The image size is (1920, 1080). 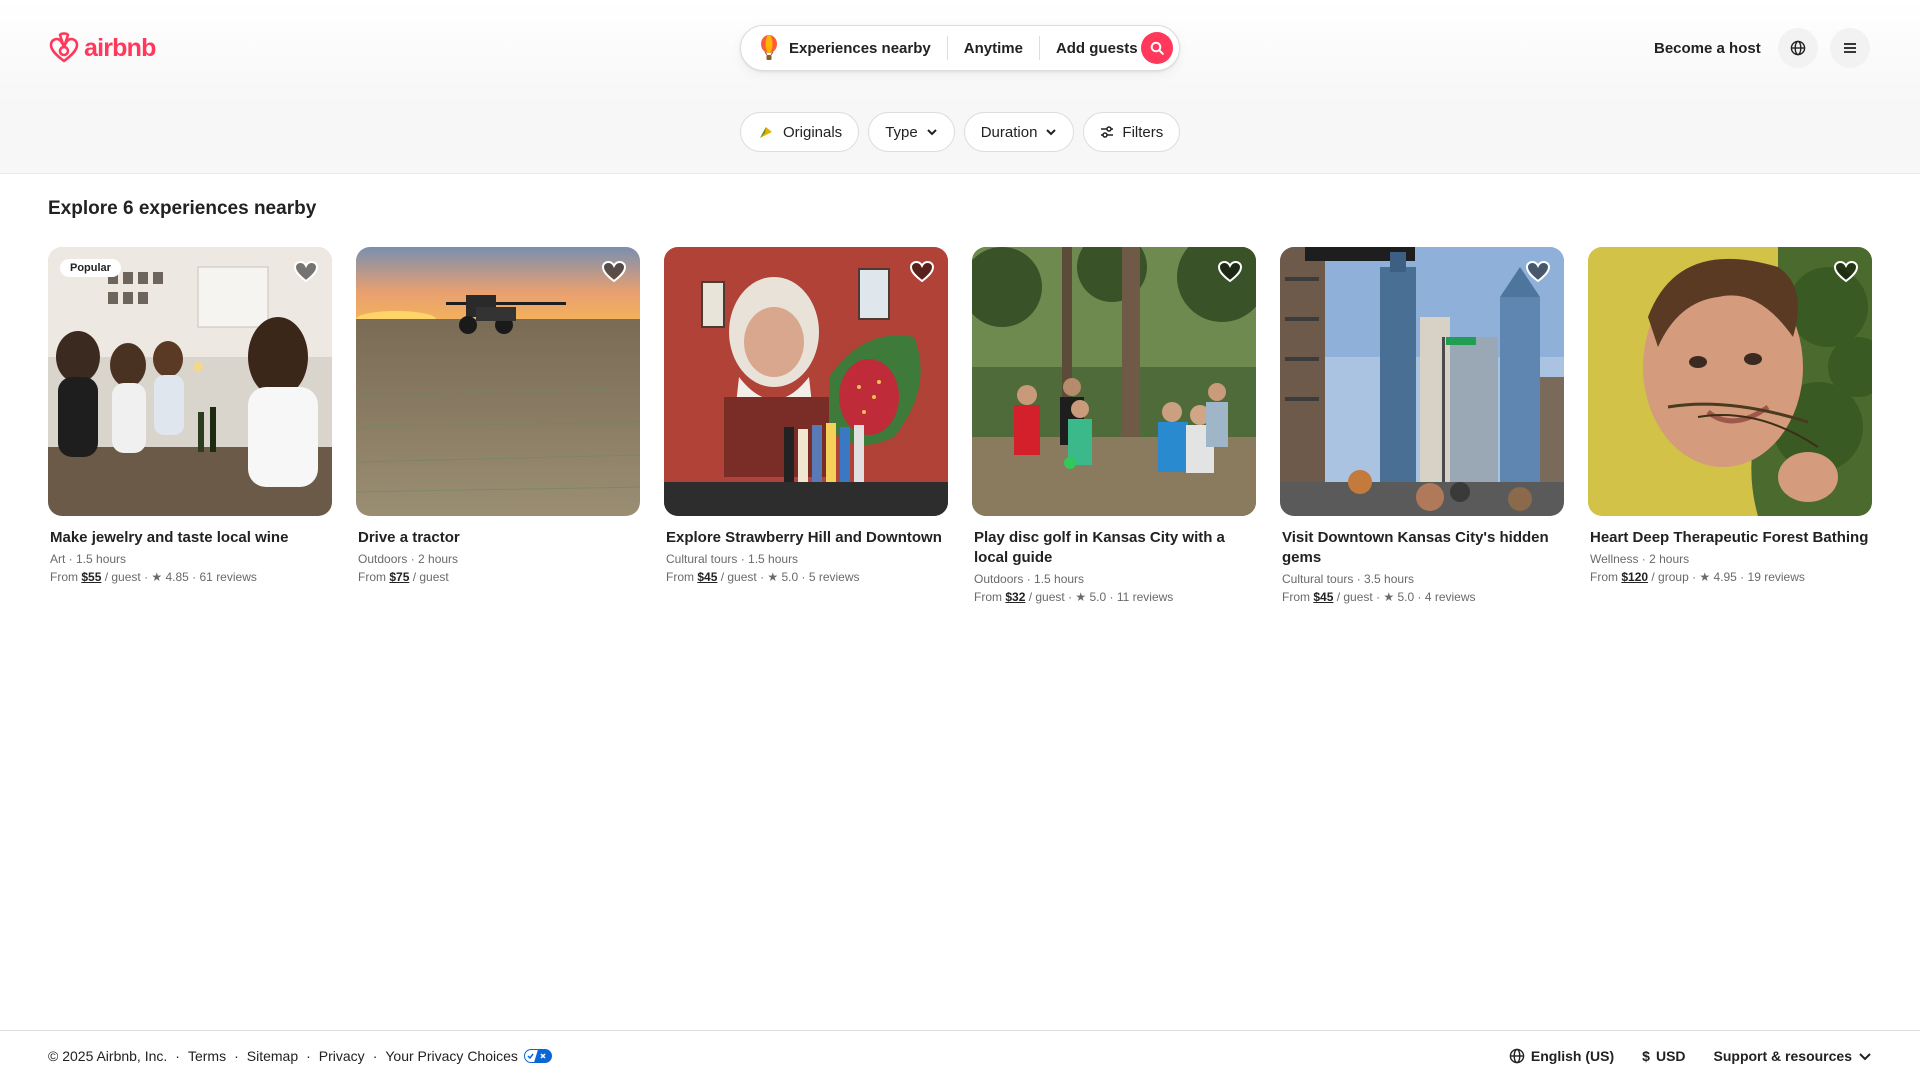 I want to click on experience-price: From $45 / guest · ★ 5.0 · 5 reviews, so click(x=806, y=577).